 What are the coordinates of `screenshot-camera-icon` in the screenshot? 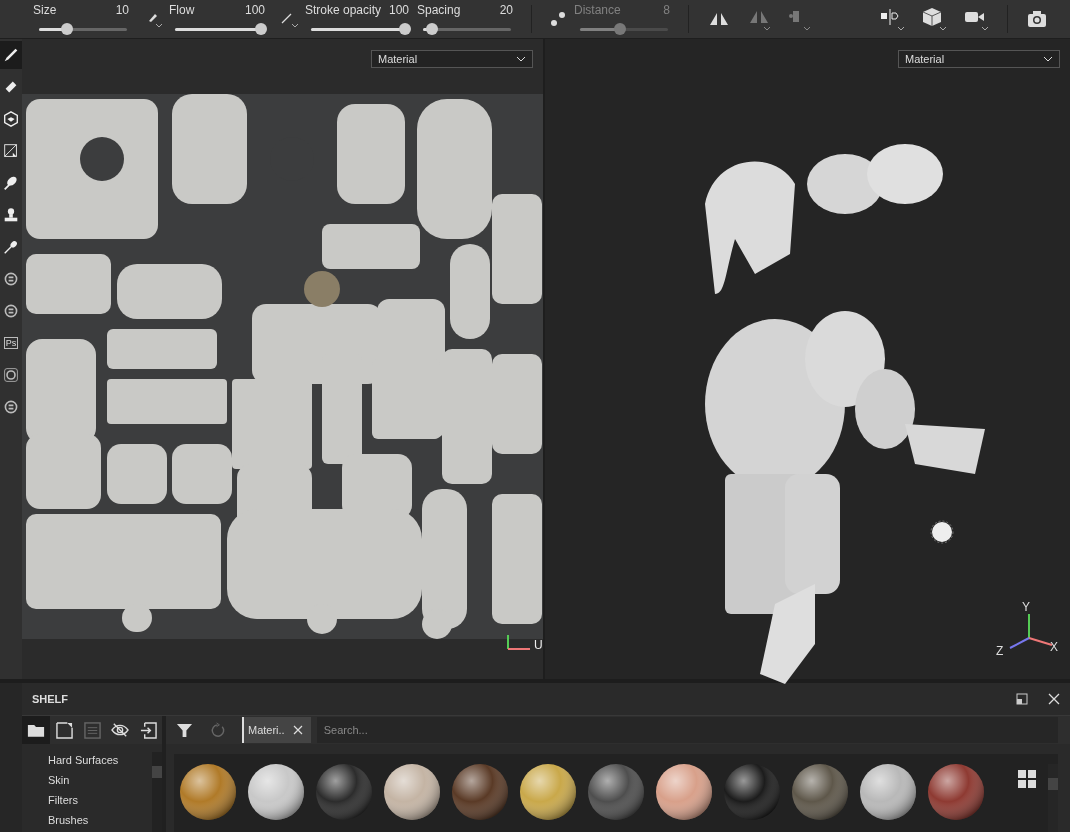 It's located at (1037, 19).